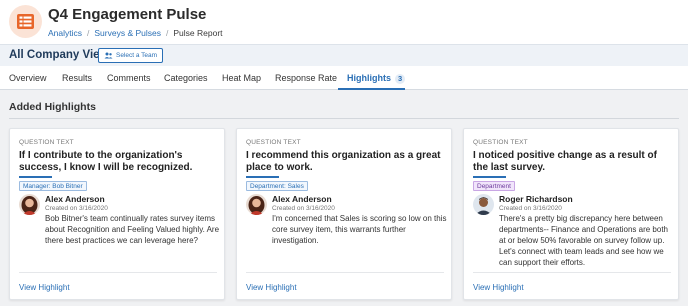  I want to click on filter-tag: Manager: Bob Bitner, so click(53, 186).